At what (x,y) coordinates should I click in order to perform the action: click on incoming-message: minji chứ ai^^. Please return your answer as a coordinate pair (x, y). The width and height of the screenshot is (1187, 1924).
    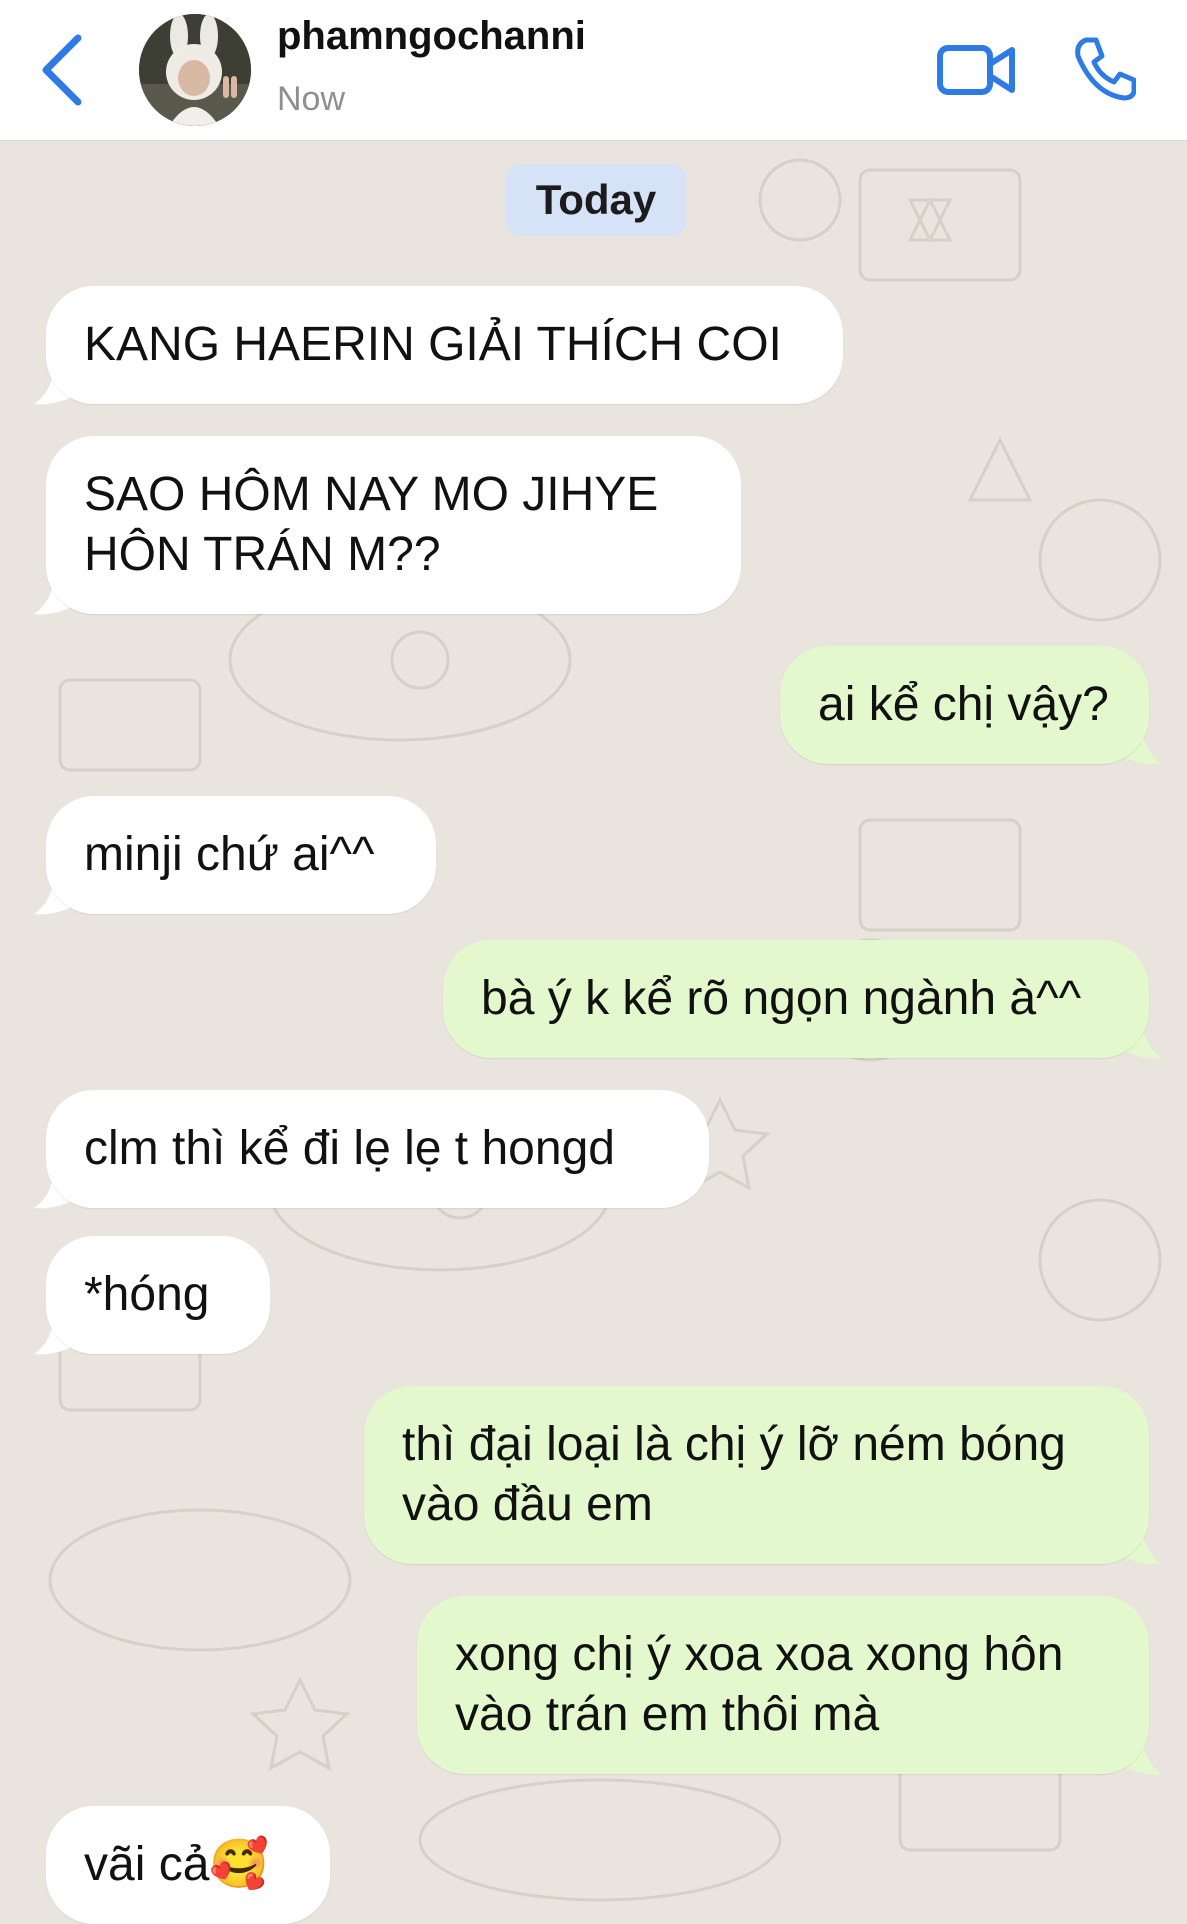
    Looking at the image, I should click on (241, 855).